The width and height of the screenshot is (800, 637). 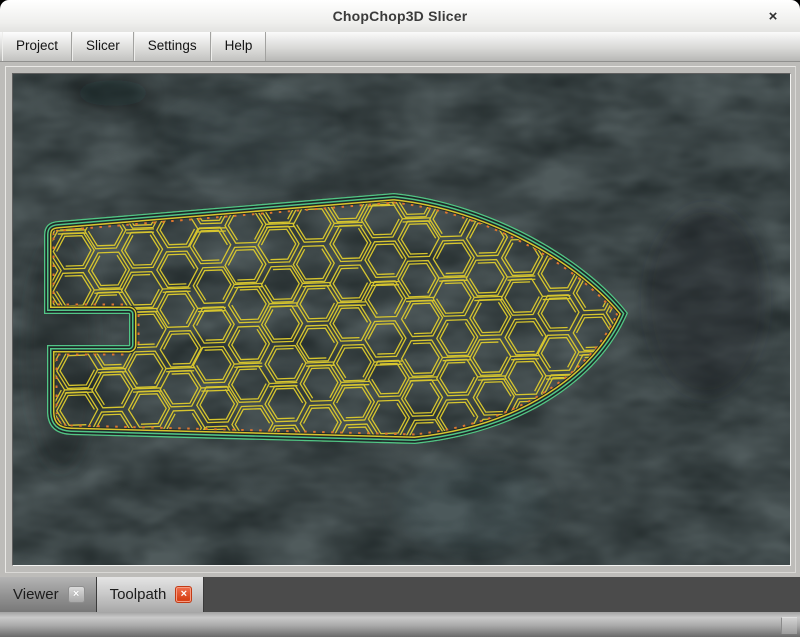 What do you see at coordinates (400, 594) in the screenshot?
I see `tab-bar: Viewer × Toolpath ×` at bounding box center [400, 594].